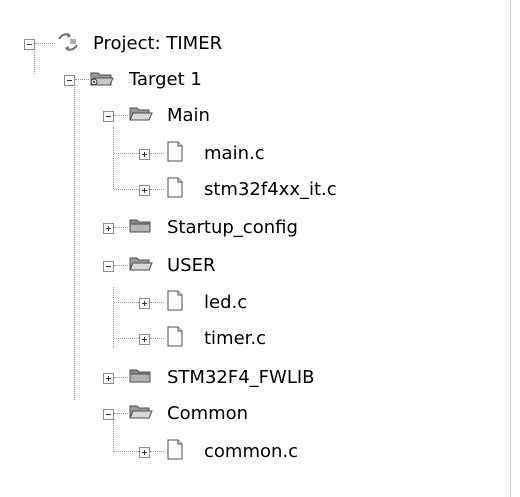 The image size is (520, 497). I want to click on group-label: Common, so click(208, 413).